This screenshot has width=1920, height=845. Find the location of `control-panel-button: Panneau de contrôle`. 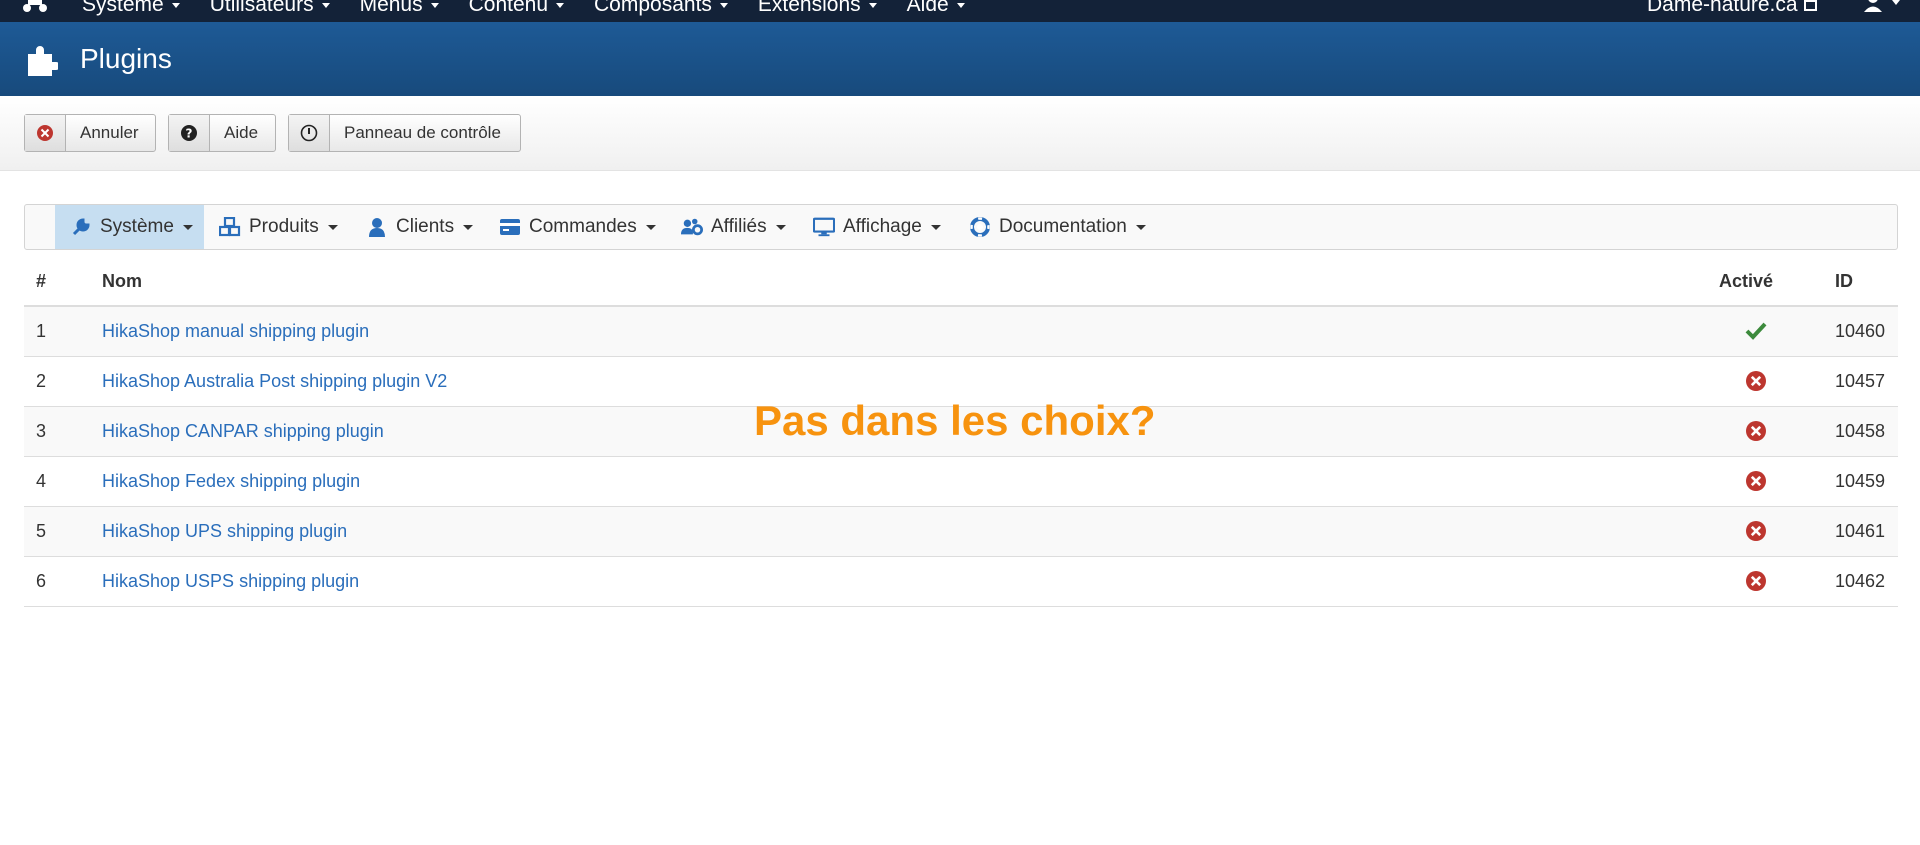

control-panel-button: Panneau de contrôle is located at coordinates (404, 133).